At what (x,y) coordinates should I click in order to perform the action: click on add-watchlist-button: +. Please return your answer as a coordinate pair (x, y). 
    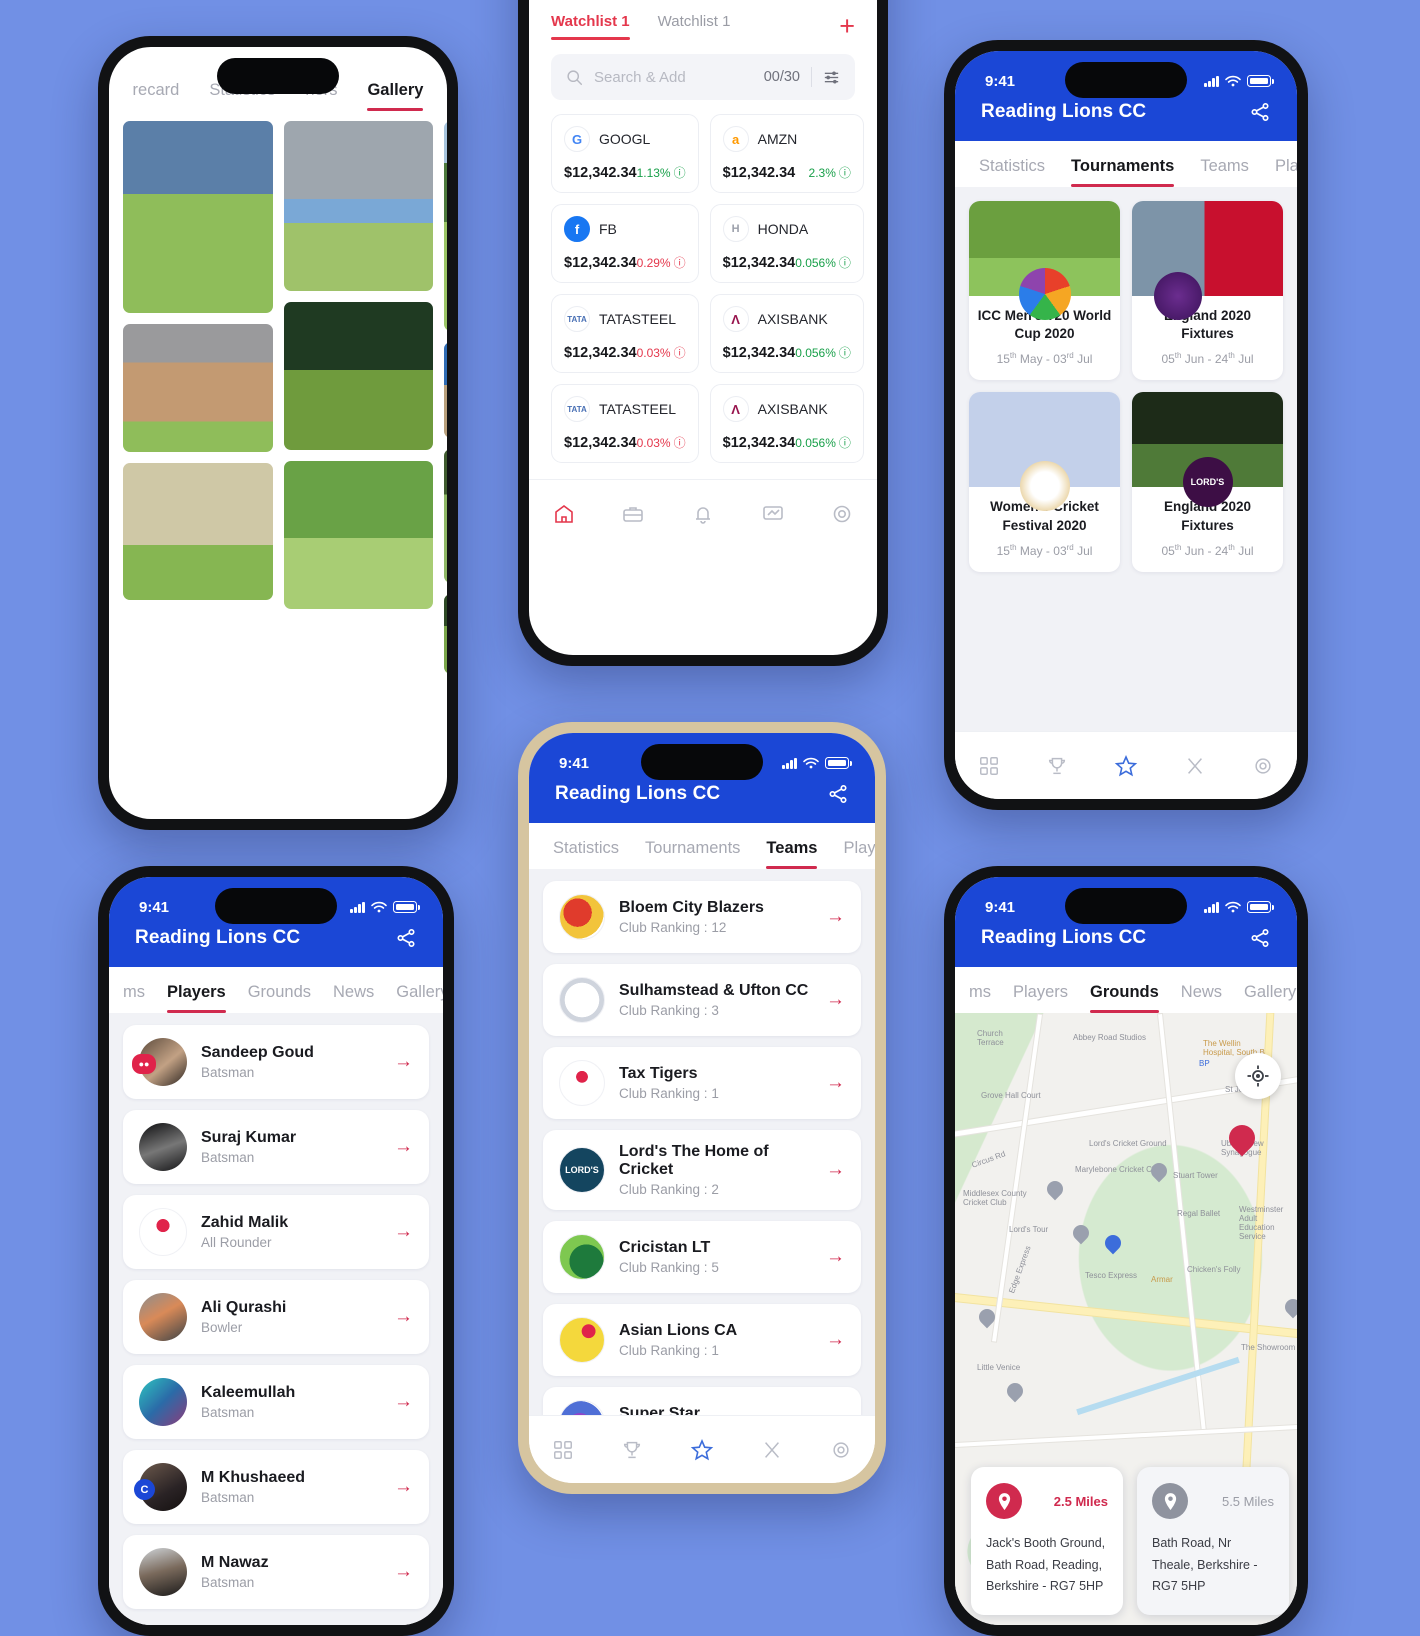
    Looking at the image, I should click on (847, 26).